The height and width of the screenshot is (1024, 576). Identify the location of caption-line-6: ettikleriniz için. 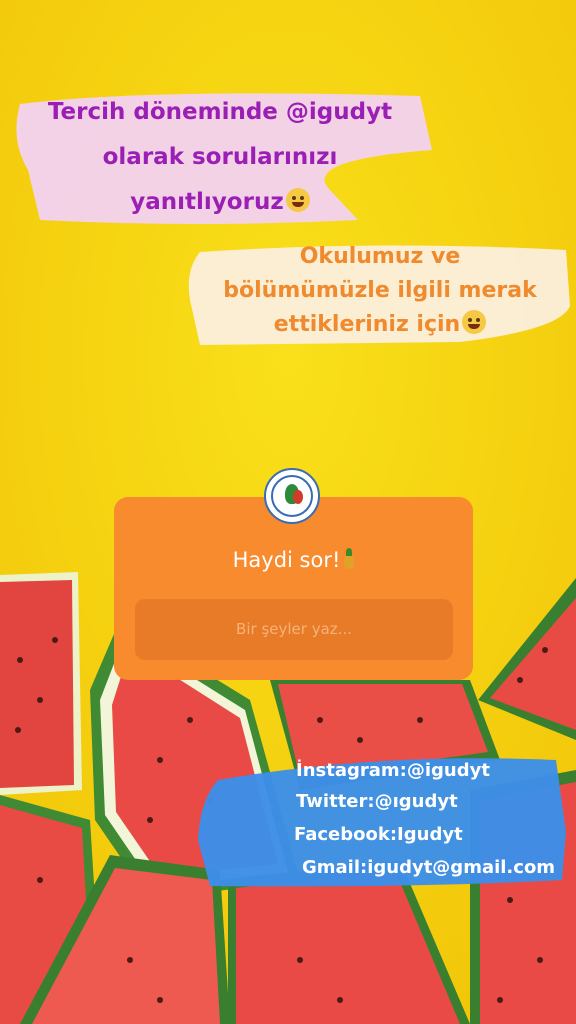
(380, 325).